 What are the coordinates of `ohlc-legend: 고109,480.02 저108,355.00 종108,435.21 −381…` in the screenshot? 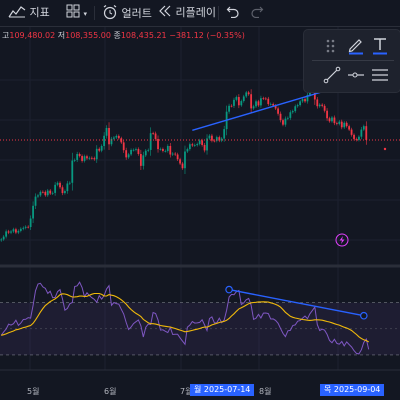 It's located at (123, 35).